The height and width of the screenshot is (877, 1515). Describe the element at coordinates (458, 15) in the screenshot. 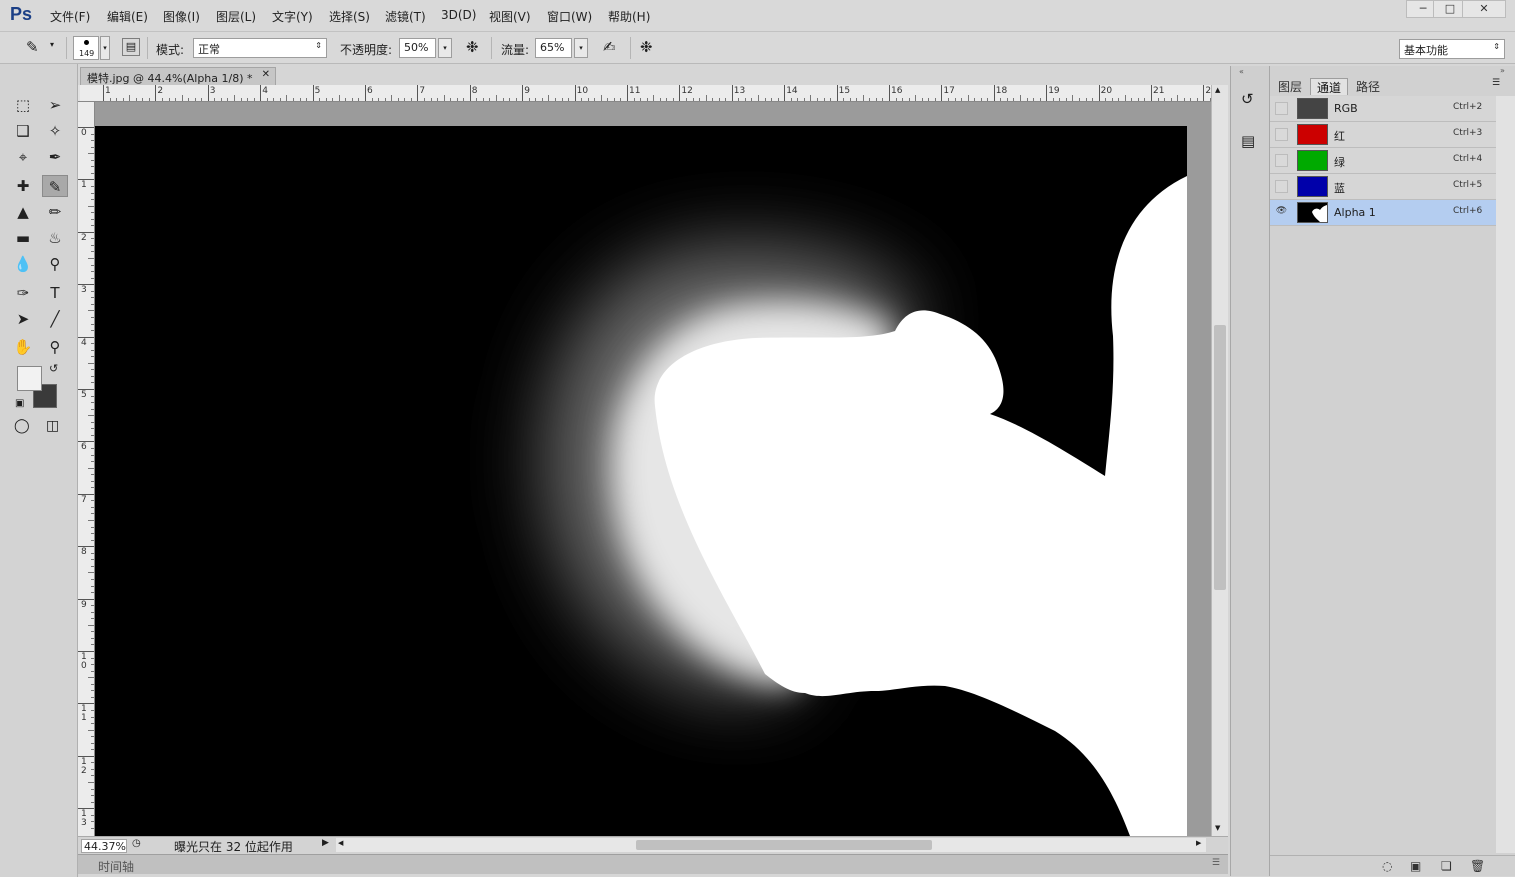

I see `menu-3d: 3D(D)` at that location.